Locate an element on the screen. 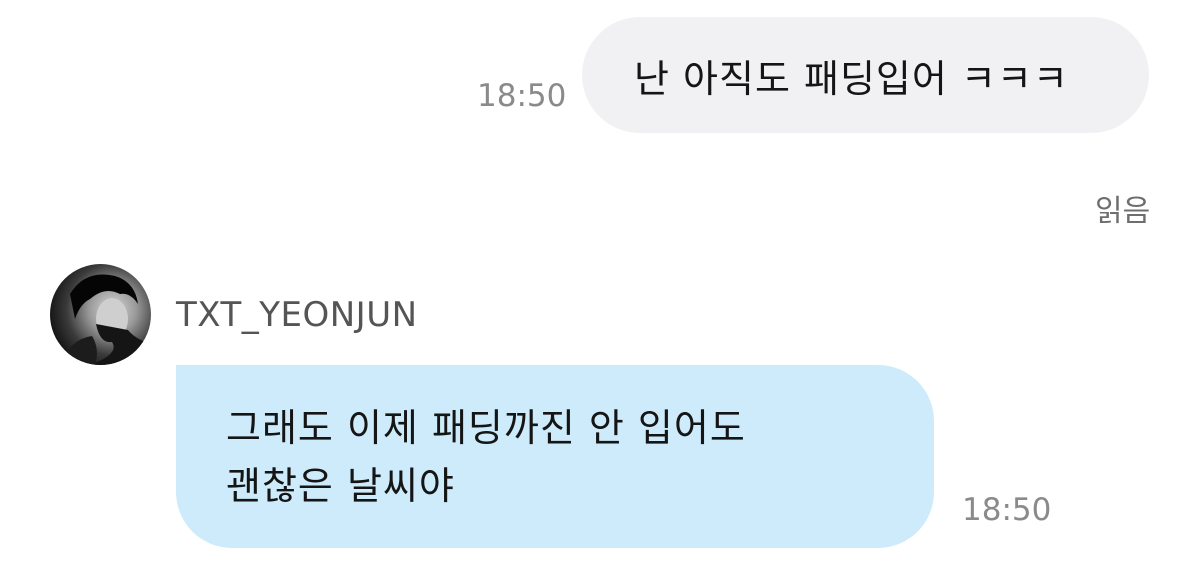 The image size is (1200, 571). sender-name: TXT_YEONJUN is located at coordinates (297, 315).